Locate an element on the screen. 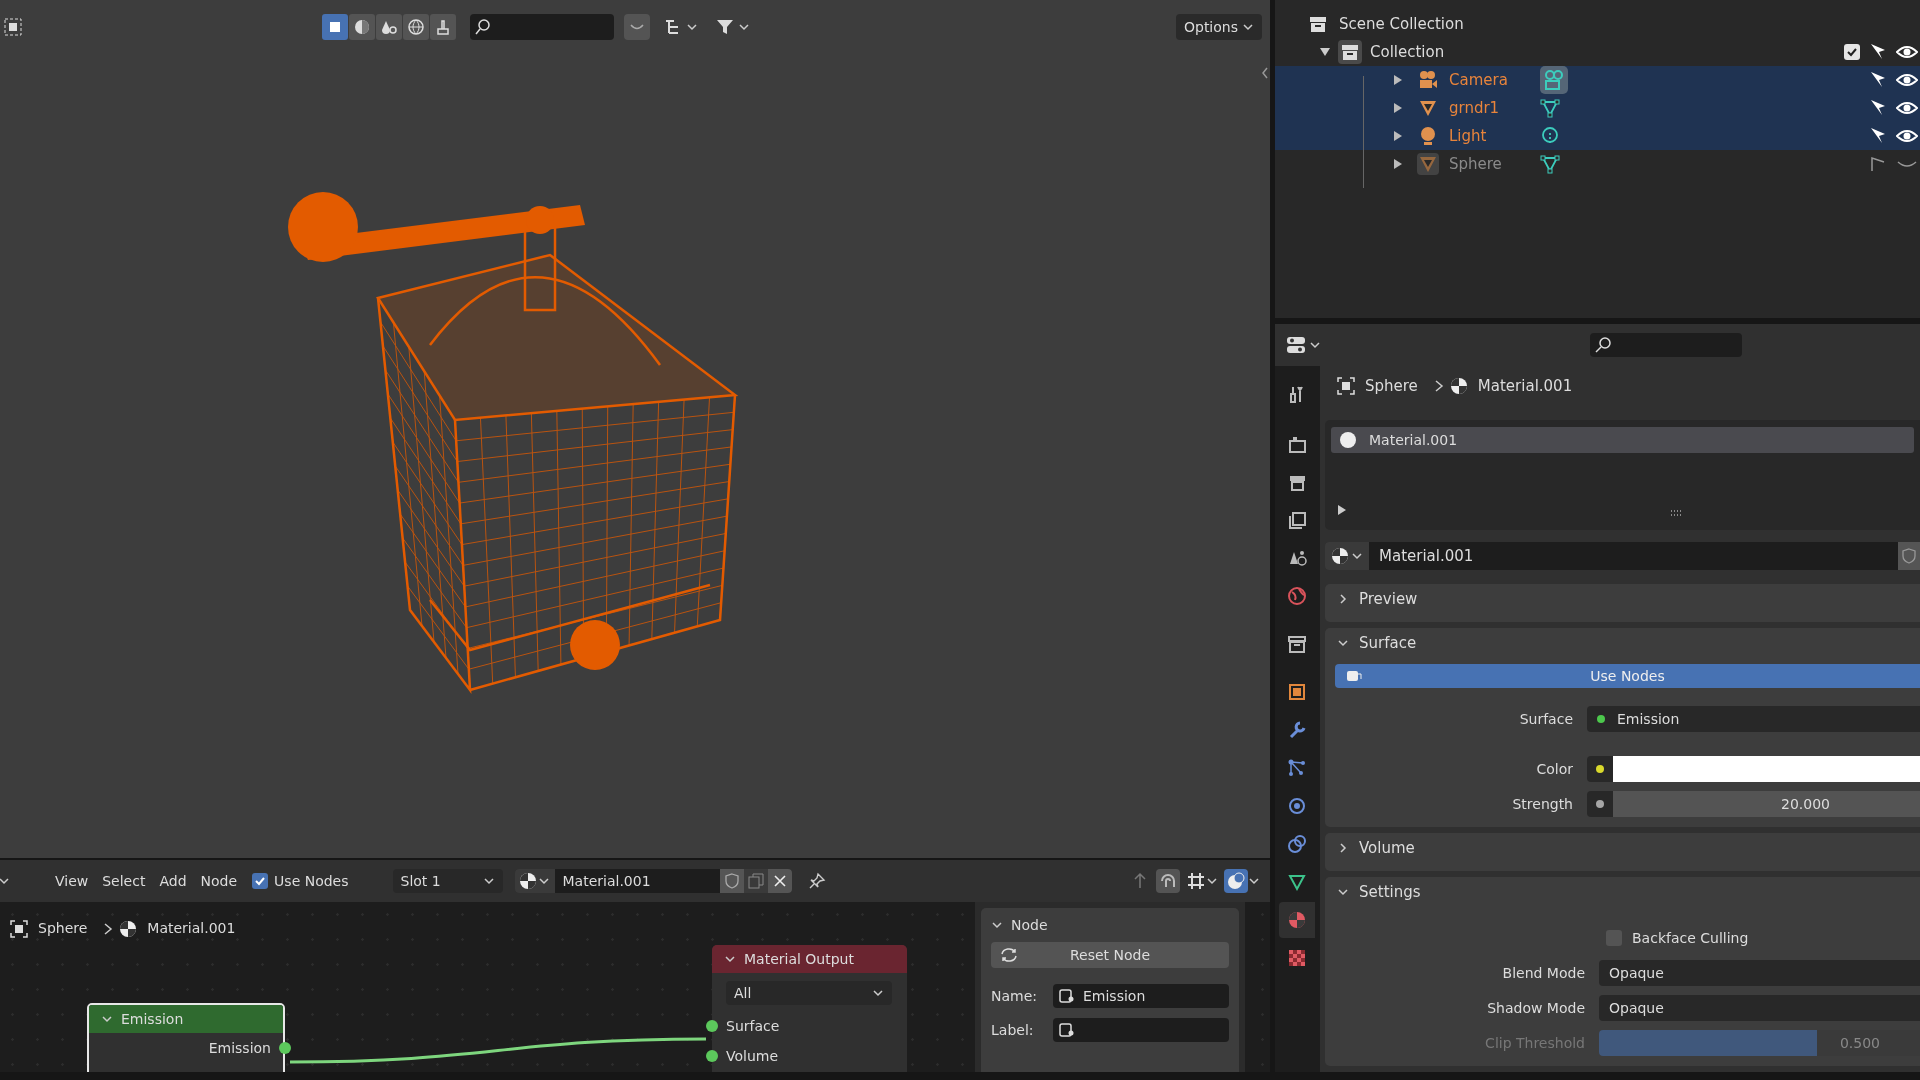 This screenshot has width=1920, height=1080. filter-icon is located at coordinates (725, 27).